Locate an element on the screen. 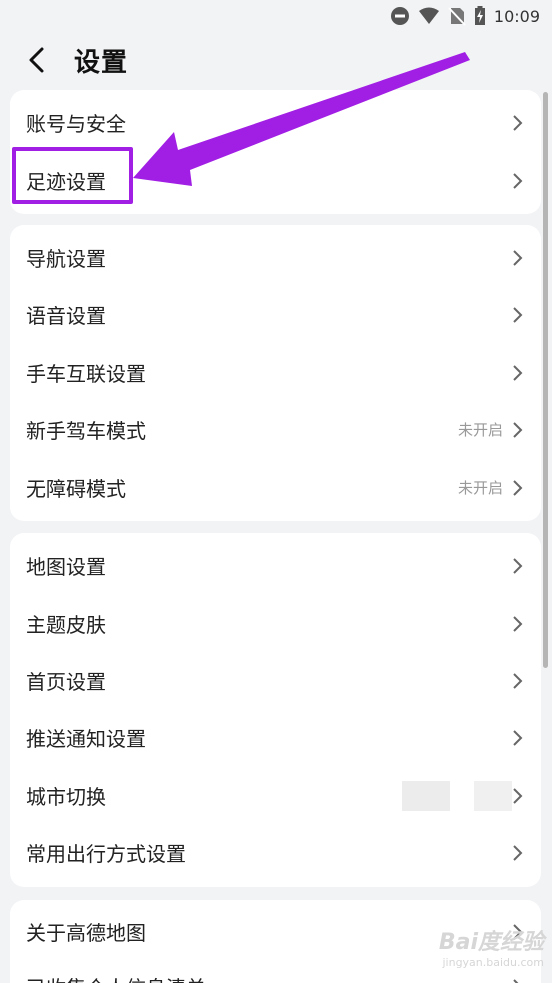 This screenshot has height=983, width=552. status-bar: 10:09 is located at coordinates (276, 16).